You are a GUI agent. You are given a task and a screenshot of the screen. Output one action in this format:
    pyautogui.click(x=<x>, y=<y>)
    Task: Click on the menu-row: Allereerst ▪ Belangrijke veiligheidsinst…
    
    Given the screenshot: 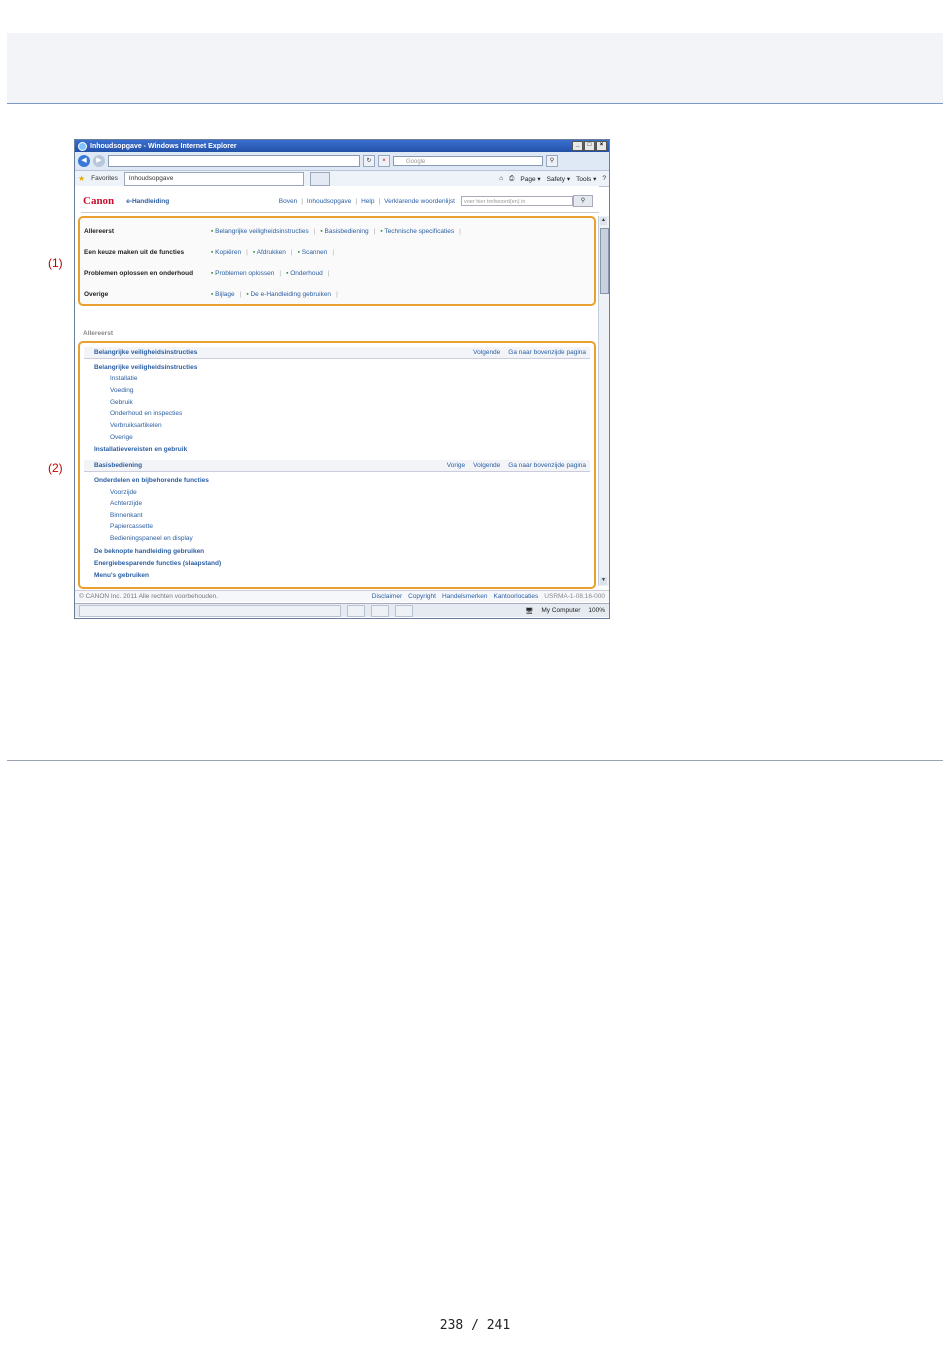 What is the action you would take?
    pyautogui.click(x=272, y=231)
    